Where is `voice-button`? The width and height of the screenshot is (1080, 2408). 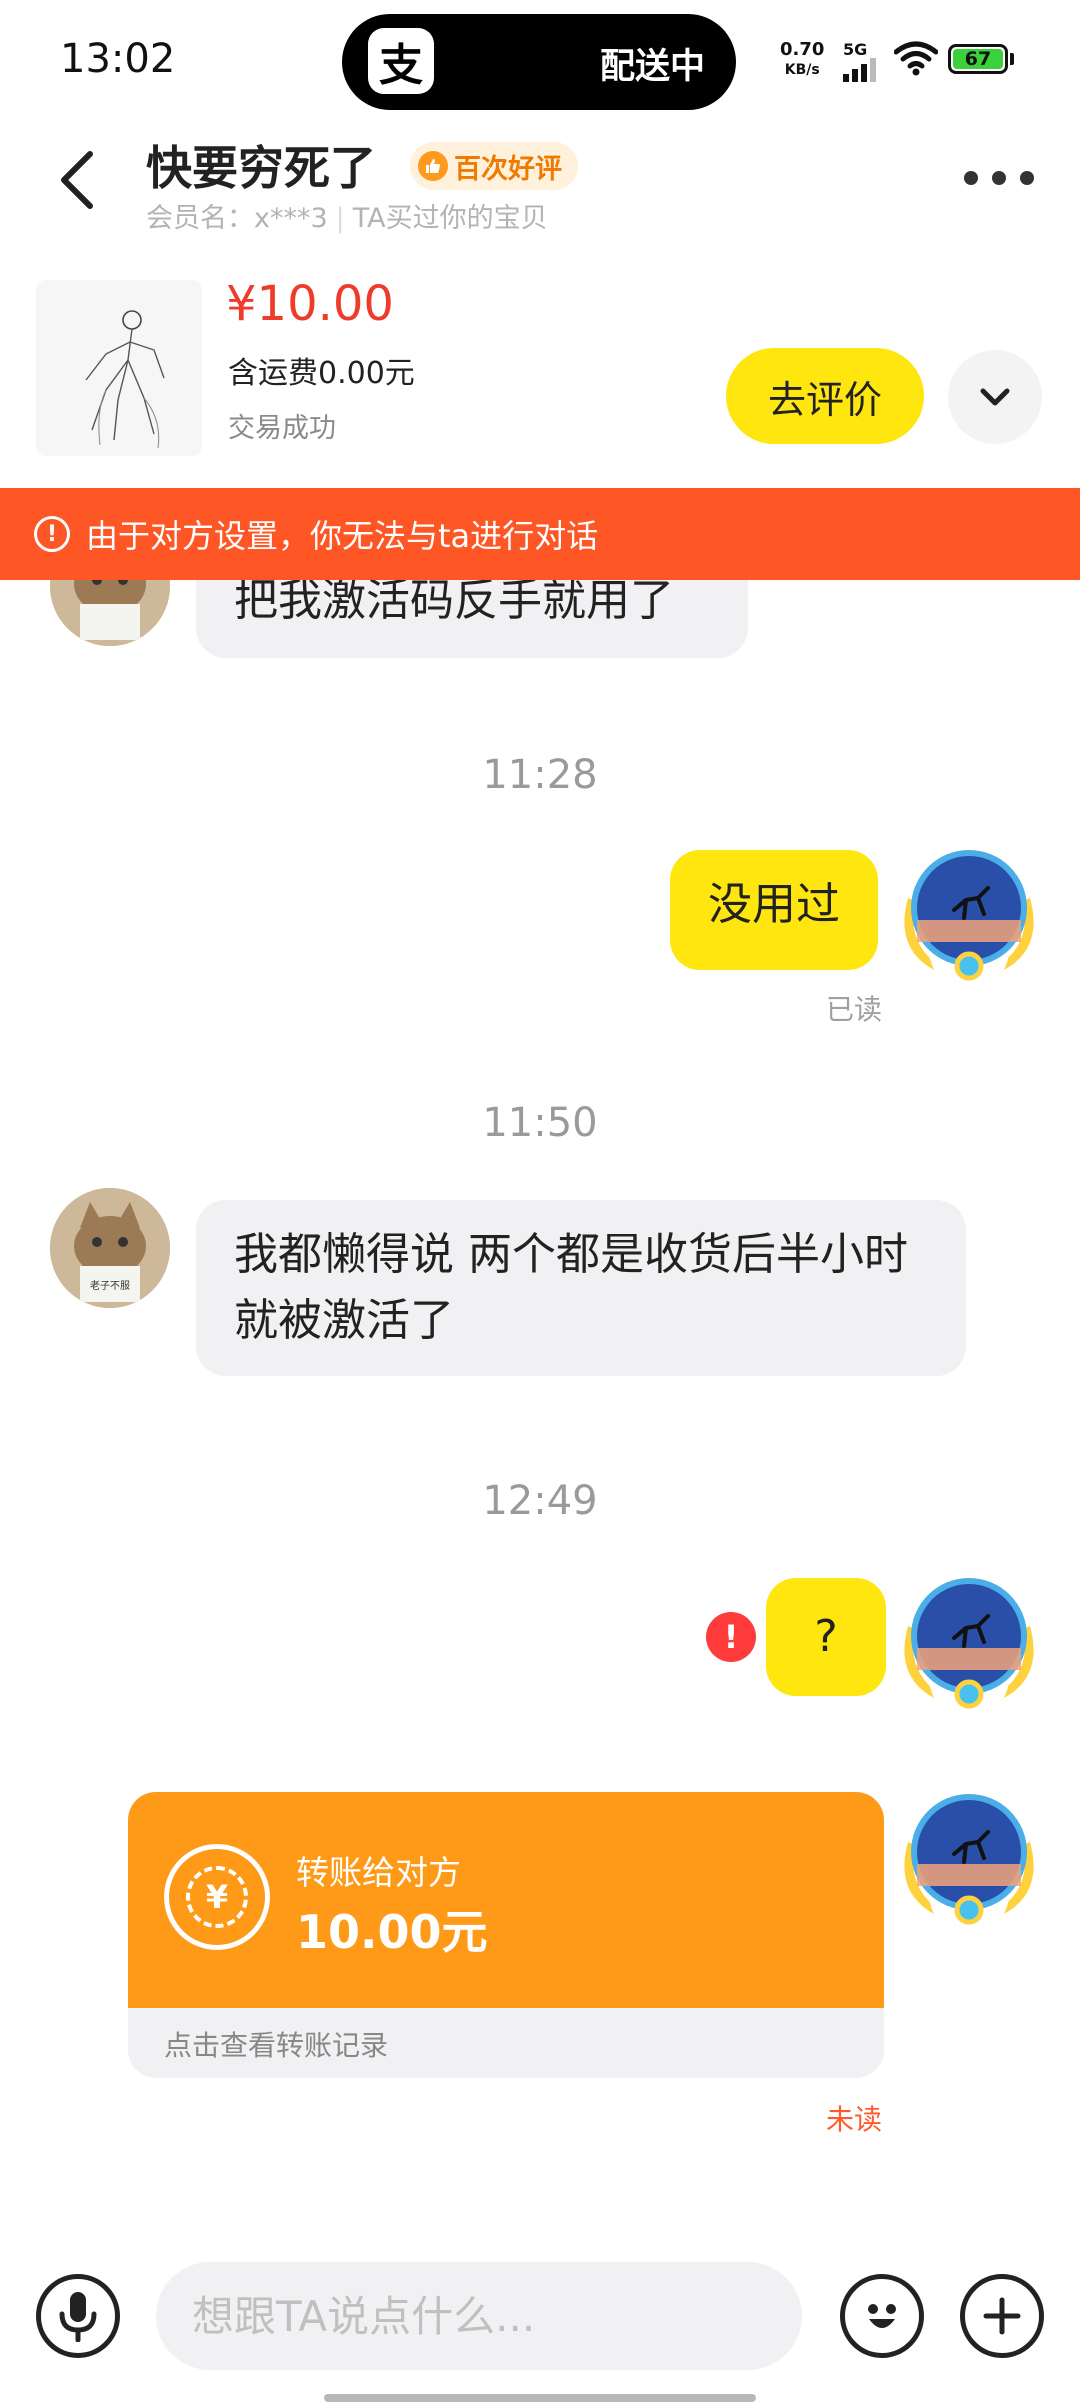
voice-button is located at coordinates (78, 2316).